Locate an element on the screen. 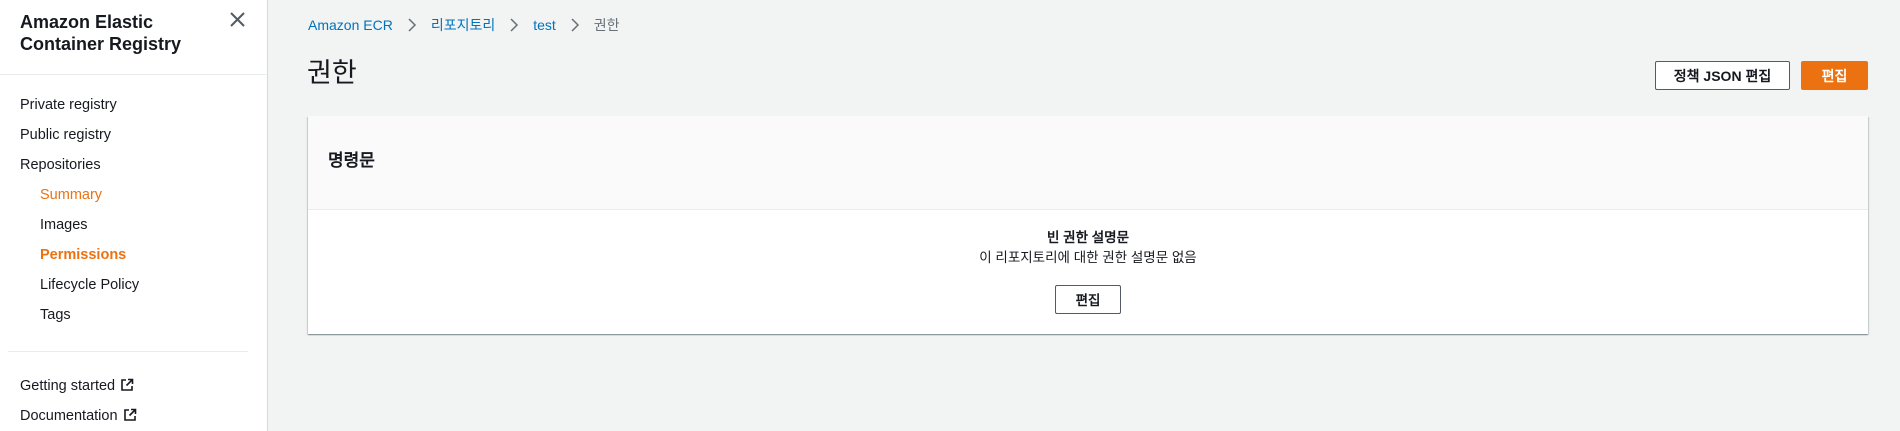 The image size is (1900, 431). sidebar-item-private-registry: Private registry is located at coordinates (68, 105).